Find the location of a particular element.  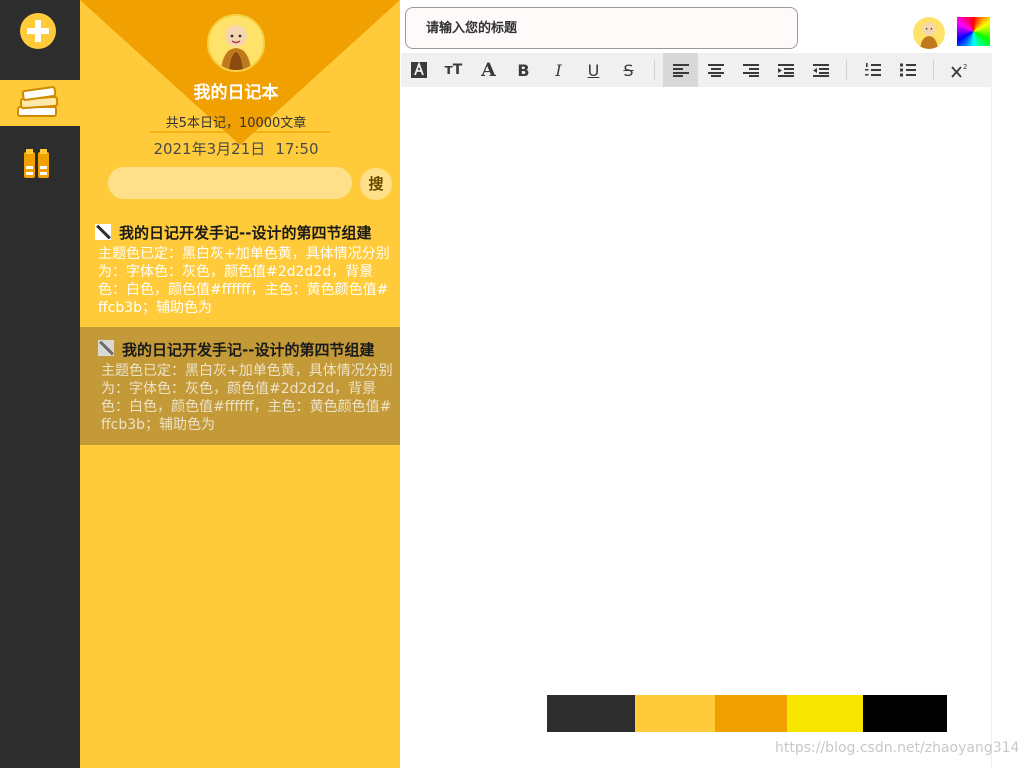

strikethrough-button: S is located at coordinates (628, 70).